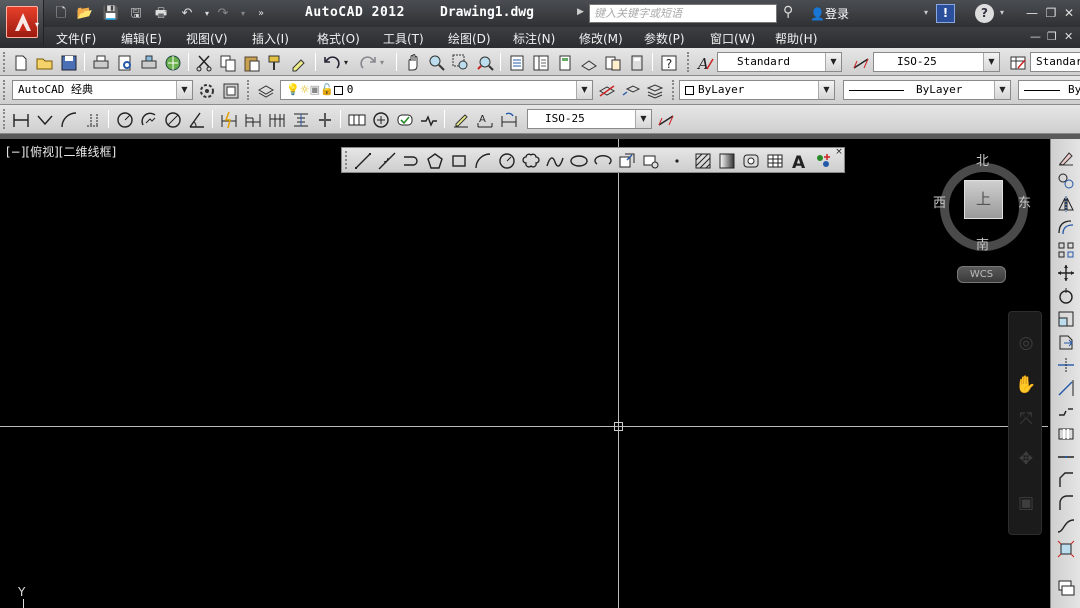  I want to click on showmotion-icon: ▣, so click(1026, 503).